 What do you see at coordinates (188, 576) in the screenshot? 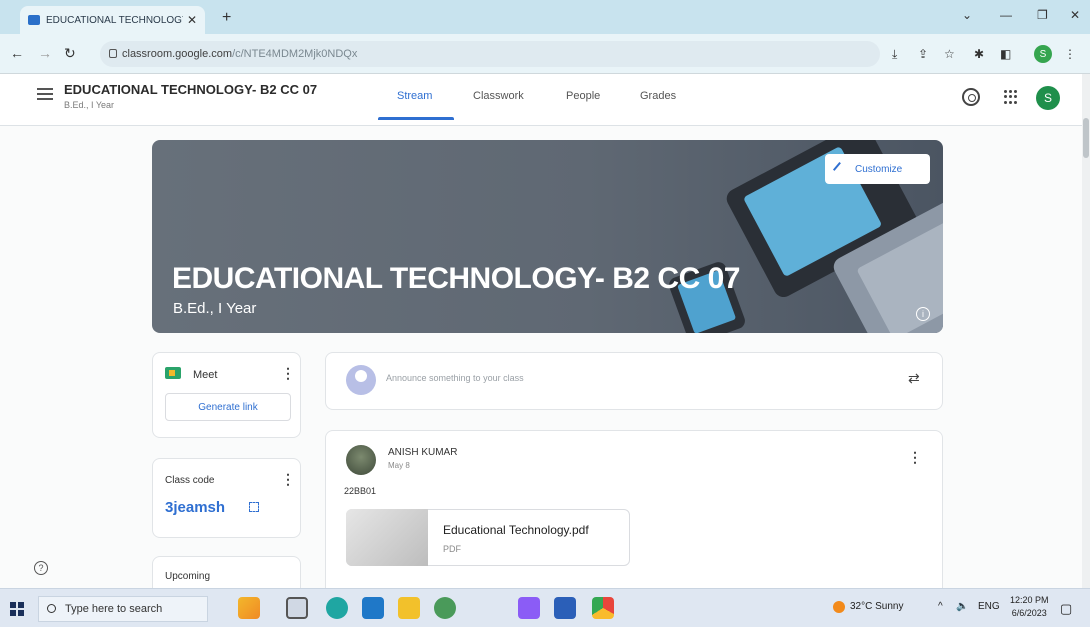
I see `upcoming-label: Upcoming` at bounding box center [188, 576].